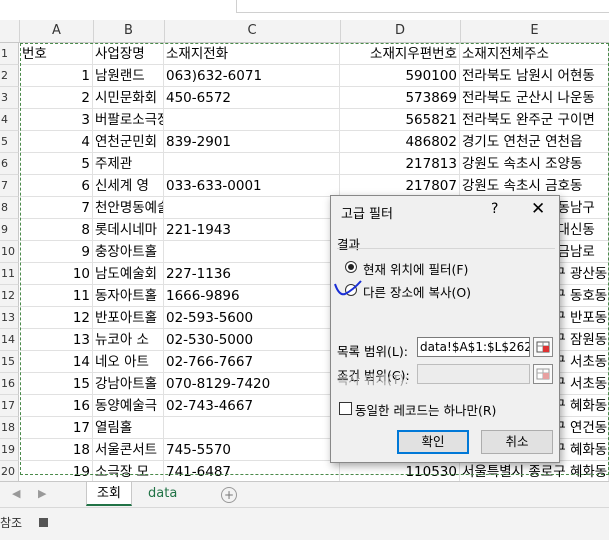  I want to click on cell-number: 13, so click(56, 340).